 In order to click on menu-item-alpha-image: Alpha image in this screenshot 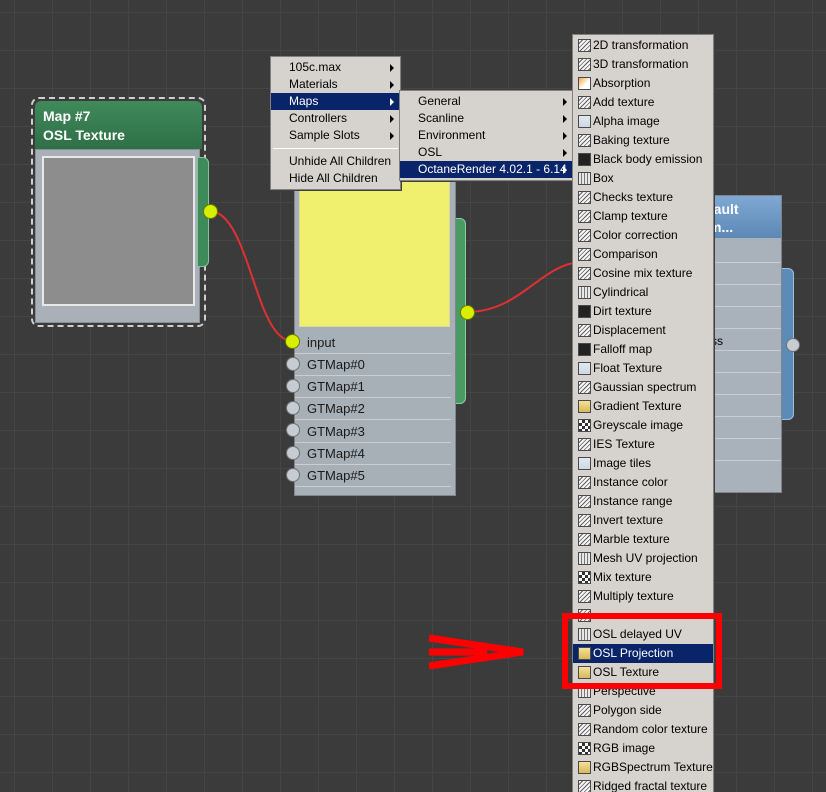, I will do `click(643, 121)`.